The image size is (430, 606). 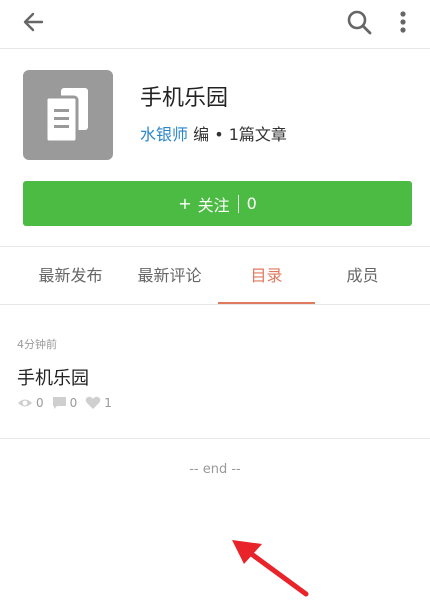 I want to click on likes-stat: 1, so click(x=98, y=403).